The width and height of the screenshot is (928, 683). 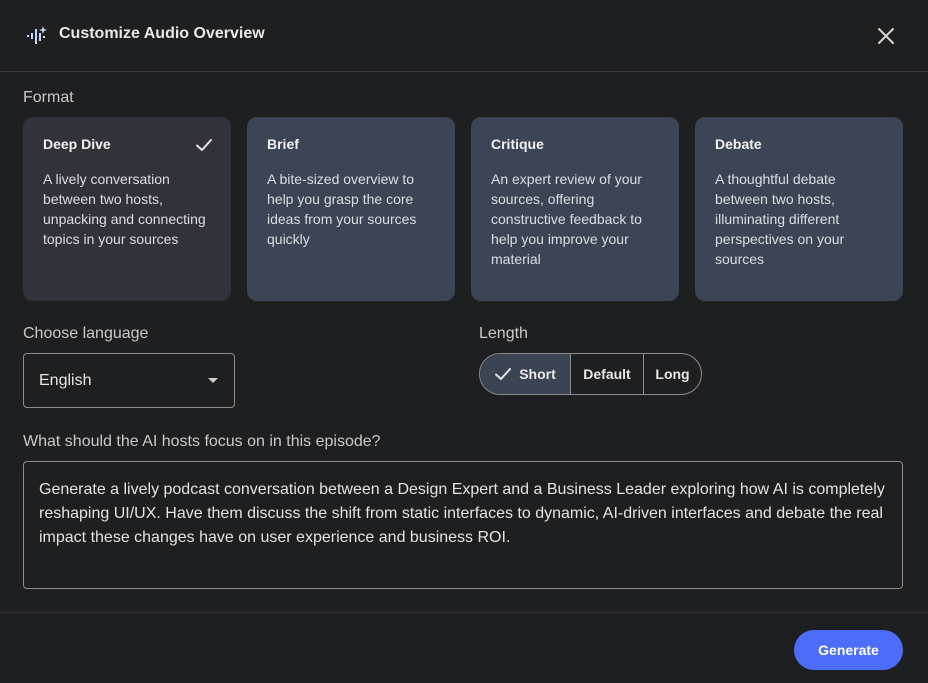 I want to click on language-select: English, so click(x=129, y=380).